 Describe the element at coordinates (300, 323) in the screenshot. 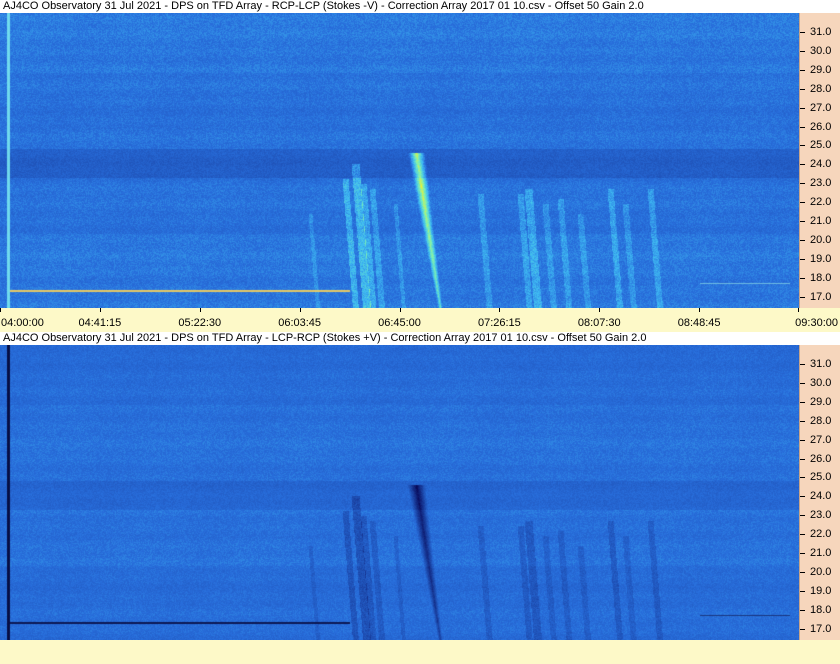

I see `time-label: 06:03:45` at that location.